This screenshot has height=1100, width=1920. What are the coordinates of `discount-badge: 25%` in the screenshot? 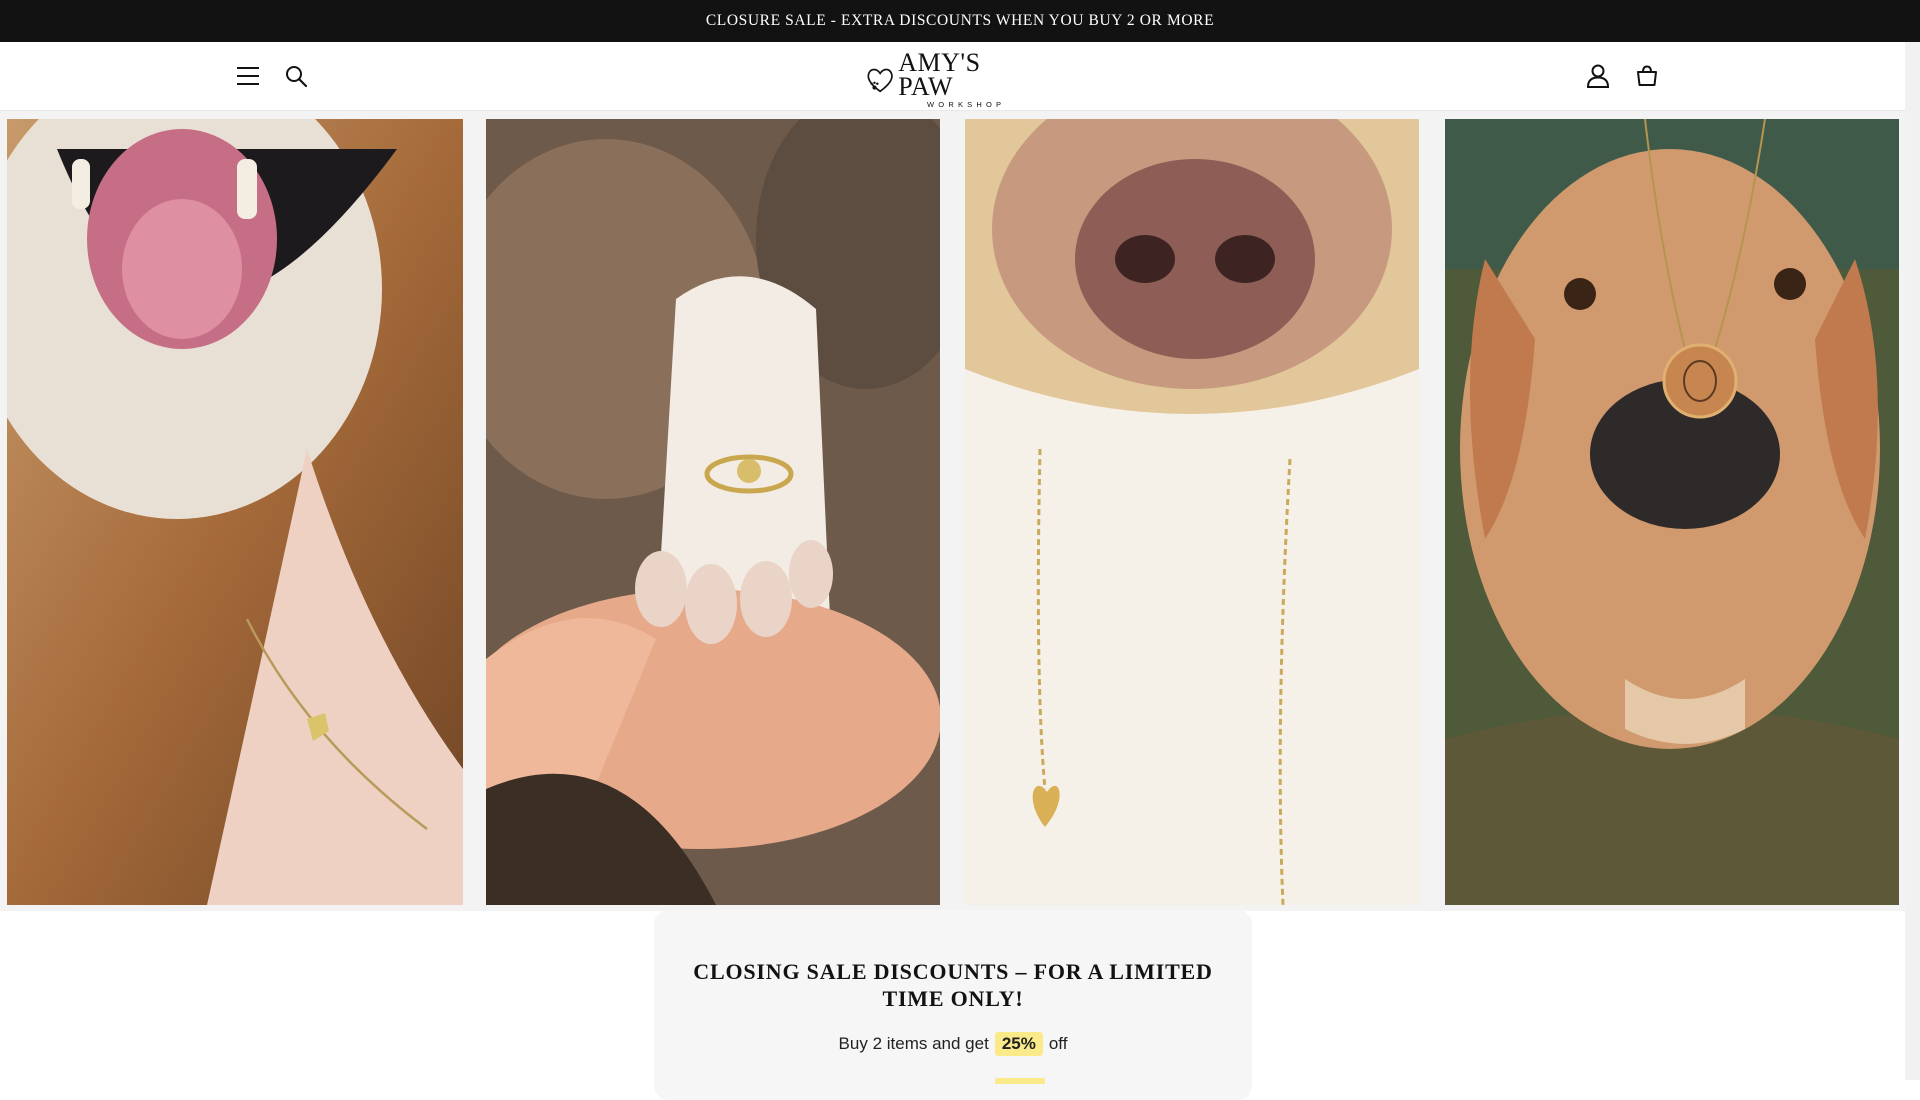 It's located at (1018, 1044).